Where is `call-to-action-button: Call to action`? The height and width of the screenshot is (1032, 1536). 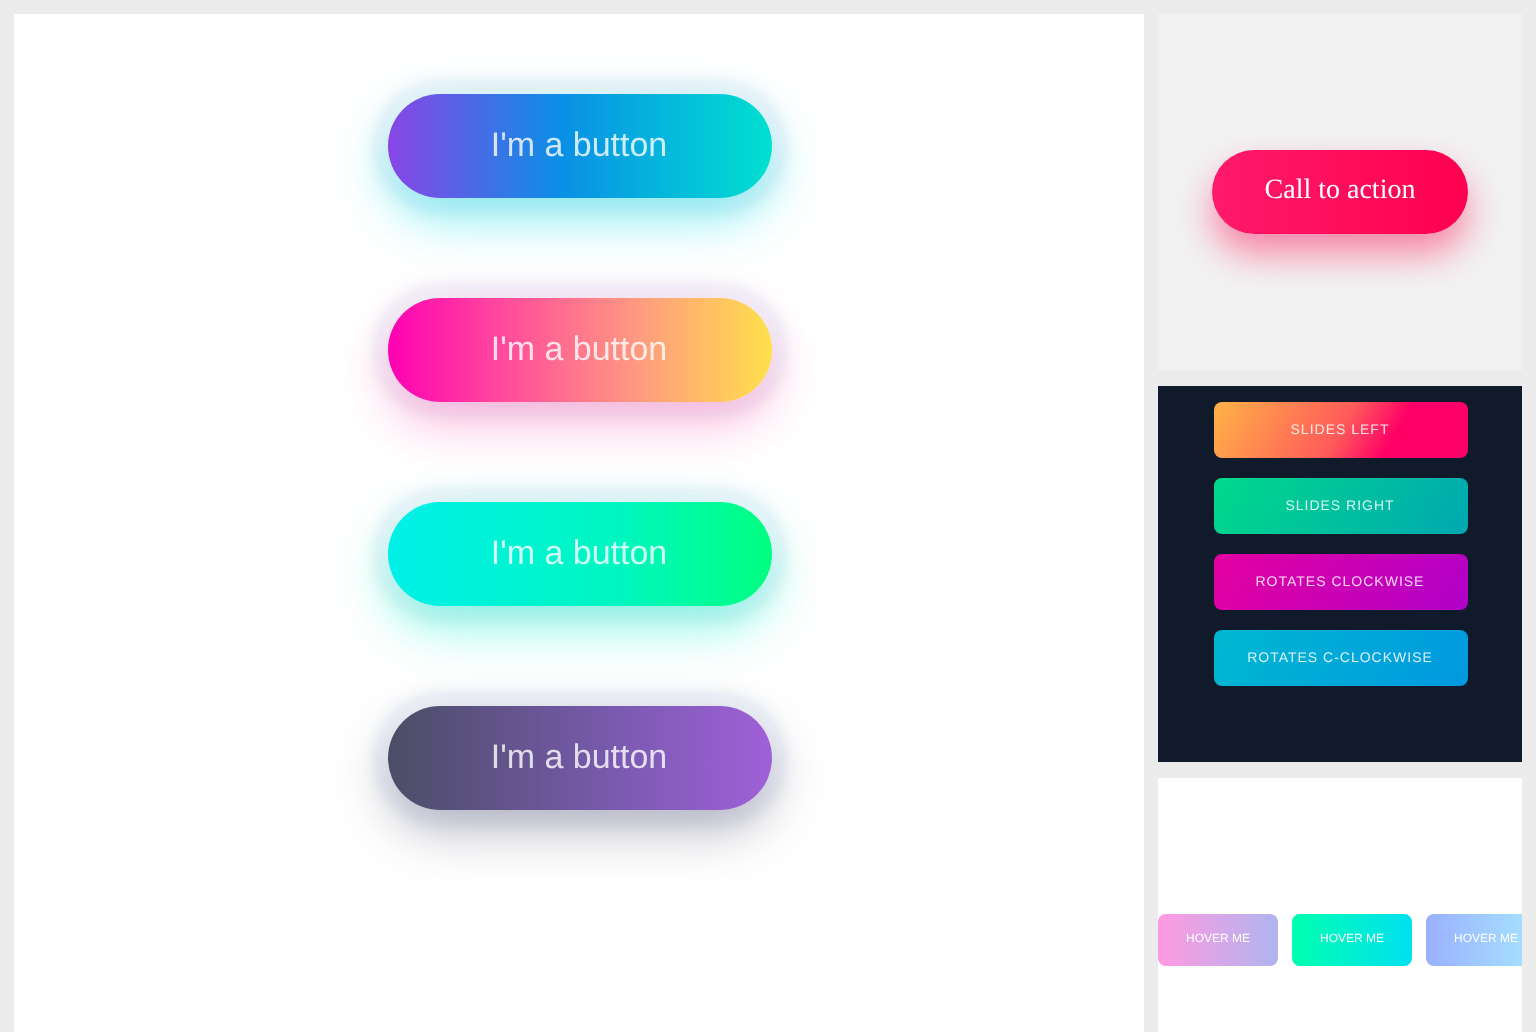 call-to-action-button: Call to action is located at coordinates (1340, 192).